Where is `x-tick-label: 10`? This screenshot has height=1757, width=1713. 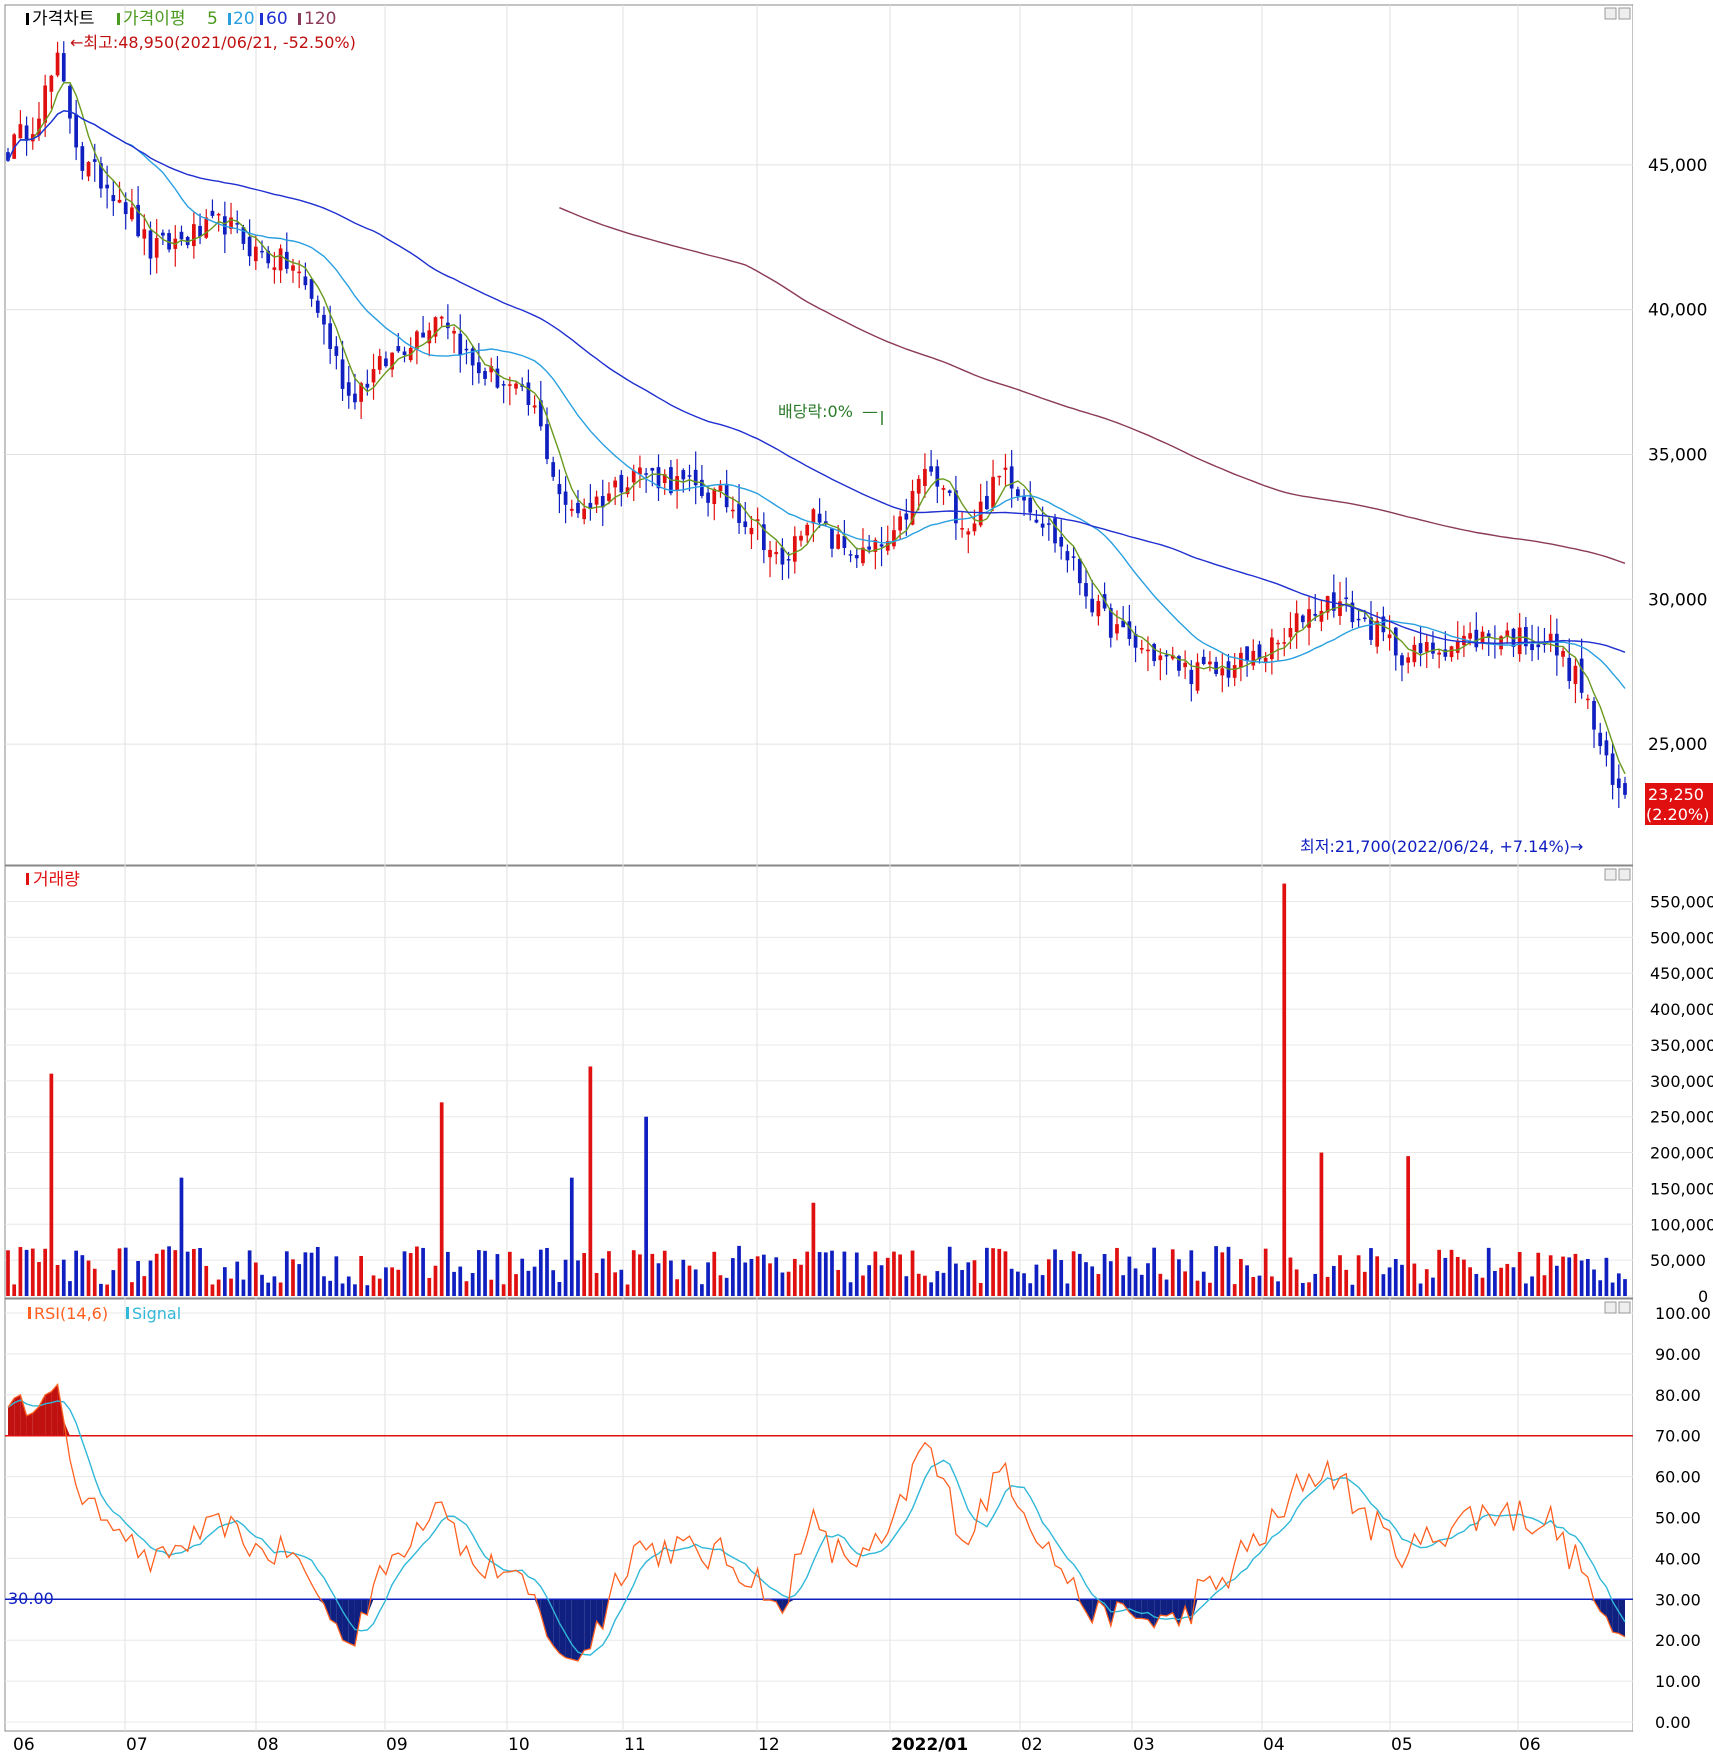
x-tick-label: 10 is located at coordinates (519, 1744).